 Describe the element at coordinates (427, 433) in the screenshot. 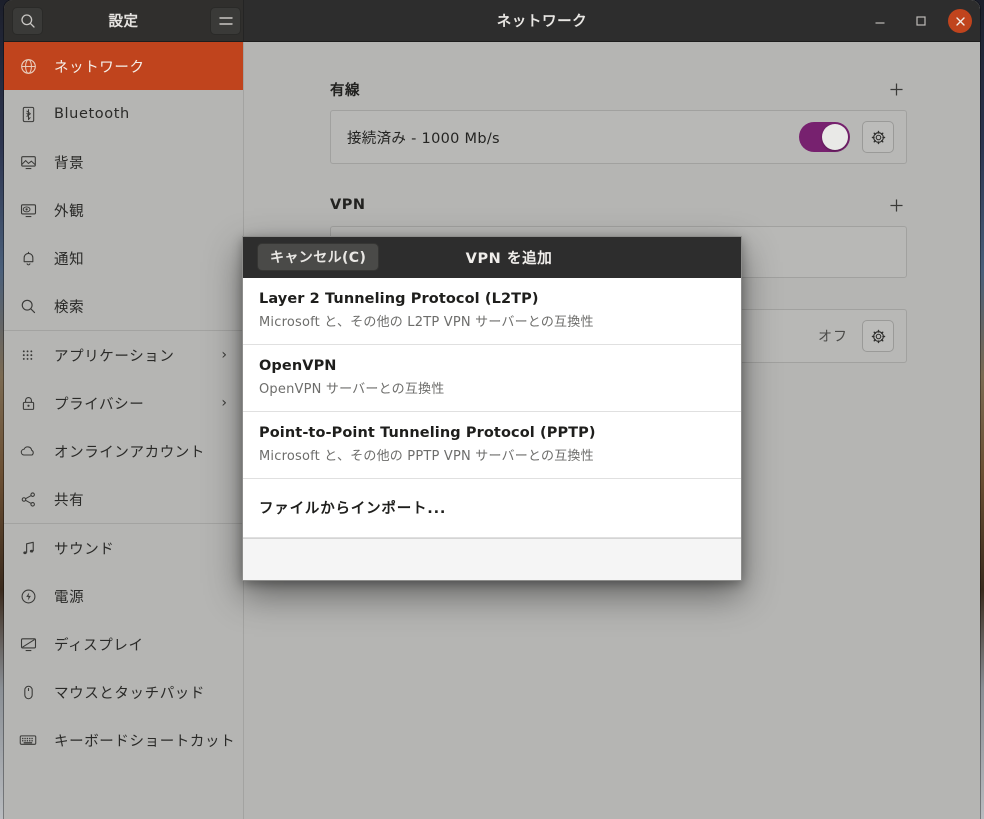

I see `vpn-type-name: Point-to-Point Tunneling Protocol (PPTP)` at that location.